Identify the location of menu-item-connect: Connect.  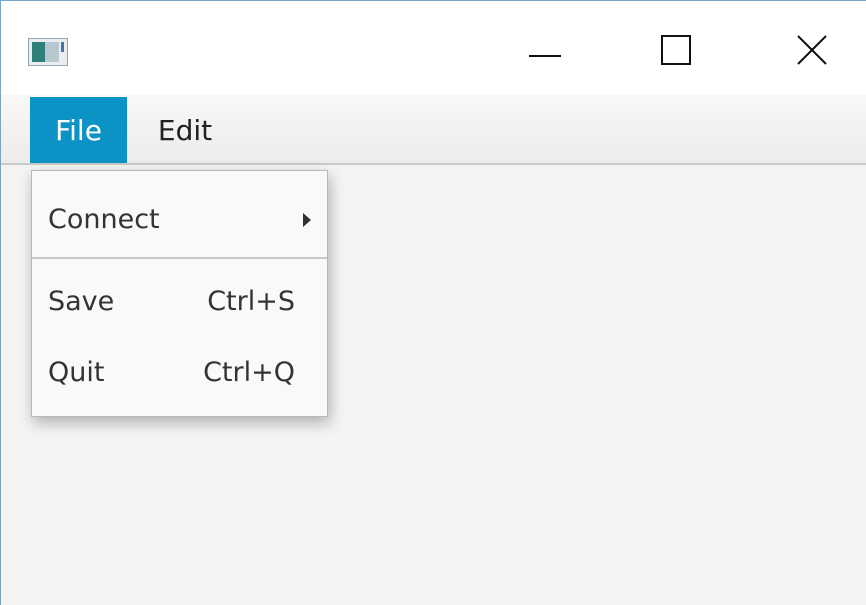
(179, 219).